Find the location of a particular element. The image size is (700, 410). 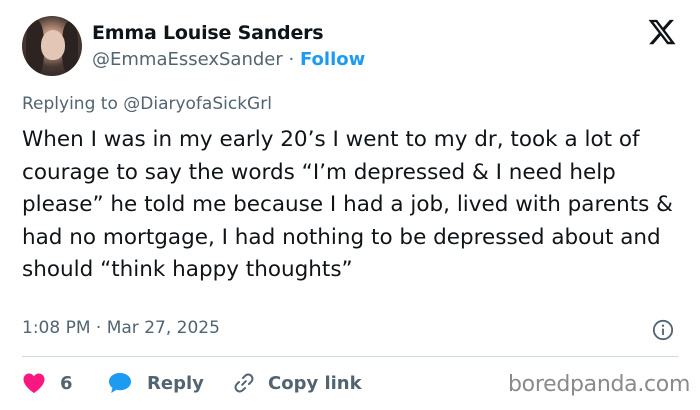

info-icon is located at coordinates (663, 330).